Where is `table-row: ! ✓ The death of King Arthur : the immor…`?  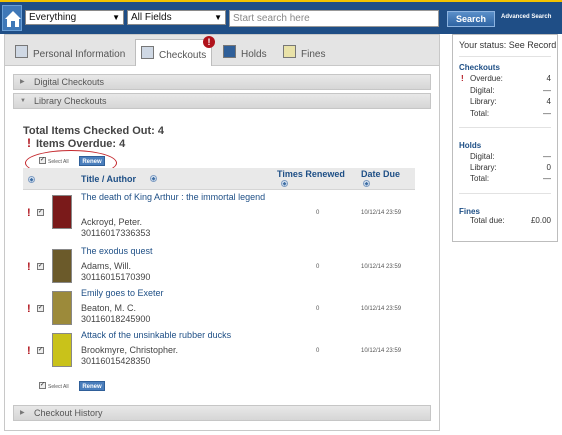
table-row: ! ✓ The death of King Arthur : the immor… is located at coordinates (219, 214).